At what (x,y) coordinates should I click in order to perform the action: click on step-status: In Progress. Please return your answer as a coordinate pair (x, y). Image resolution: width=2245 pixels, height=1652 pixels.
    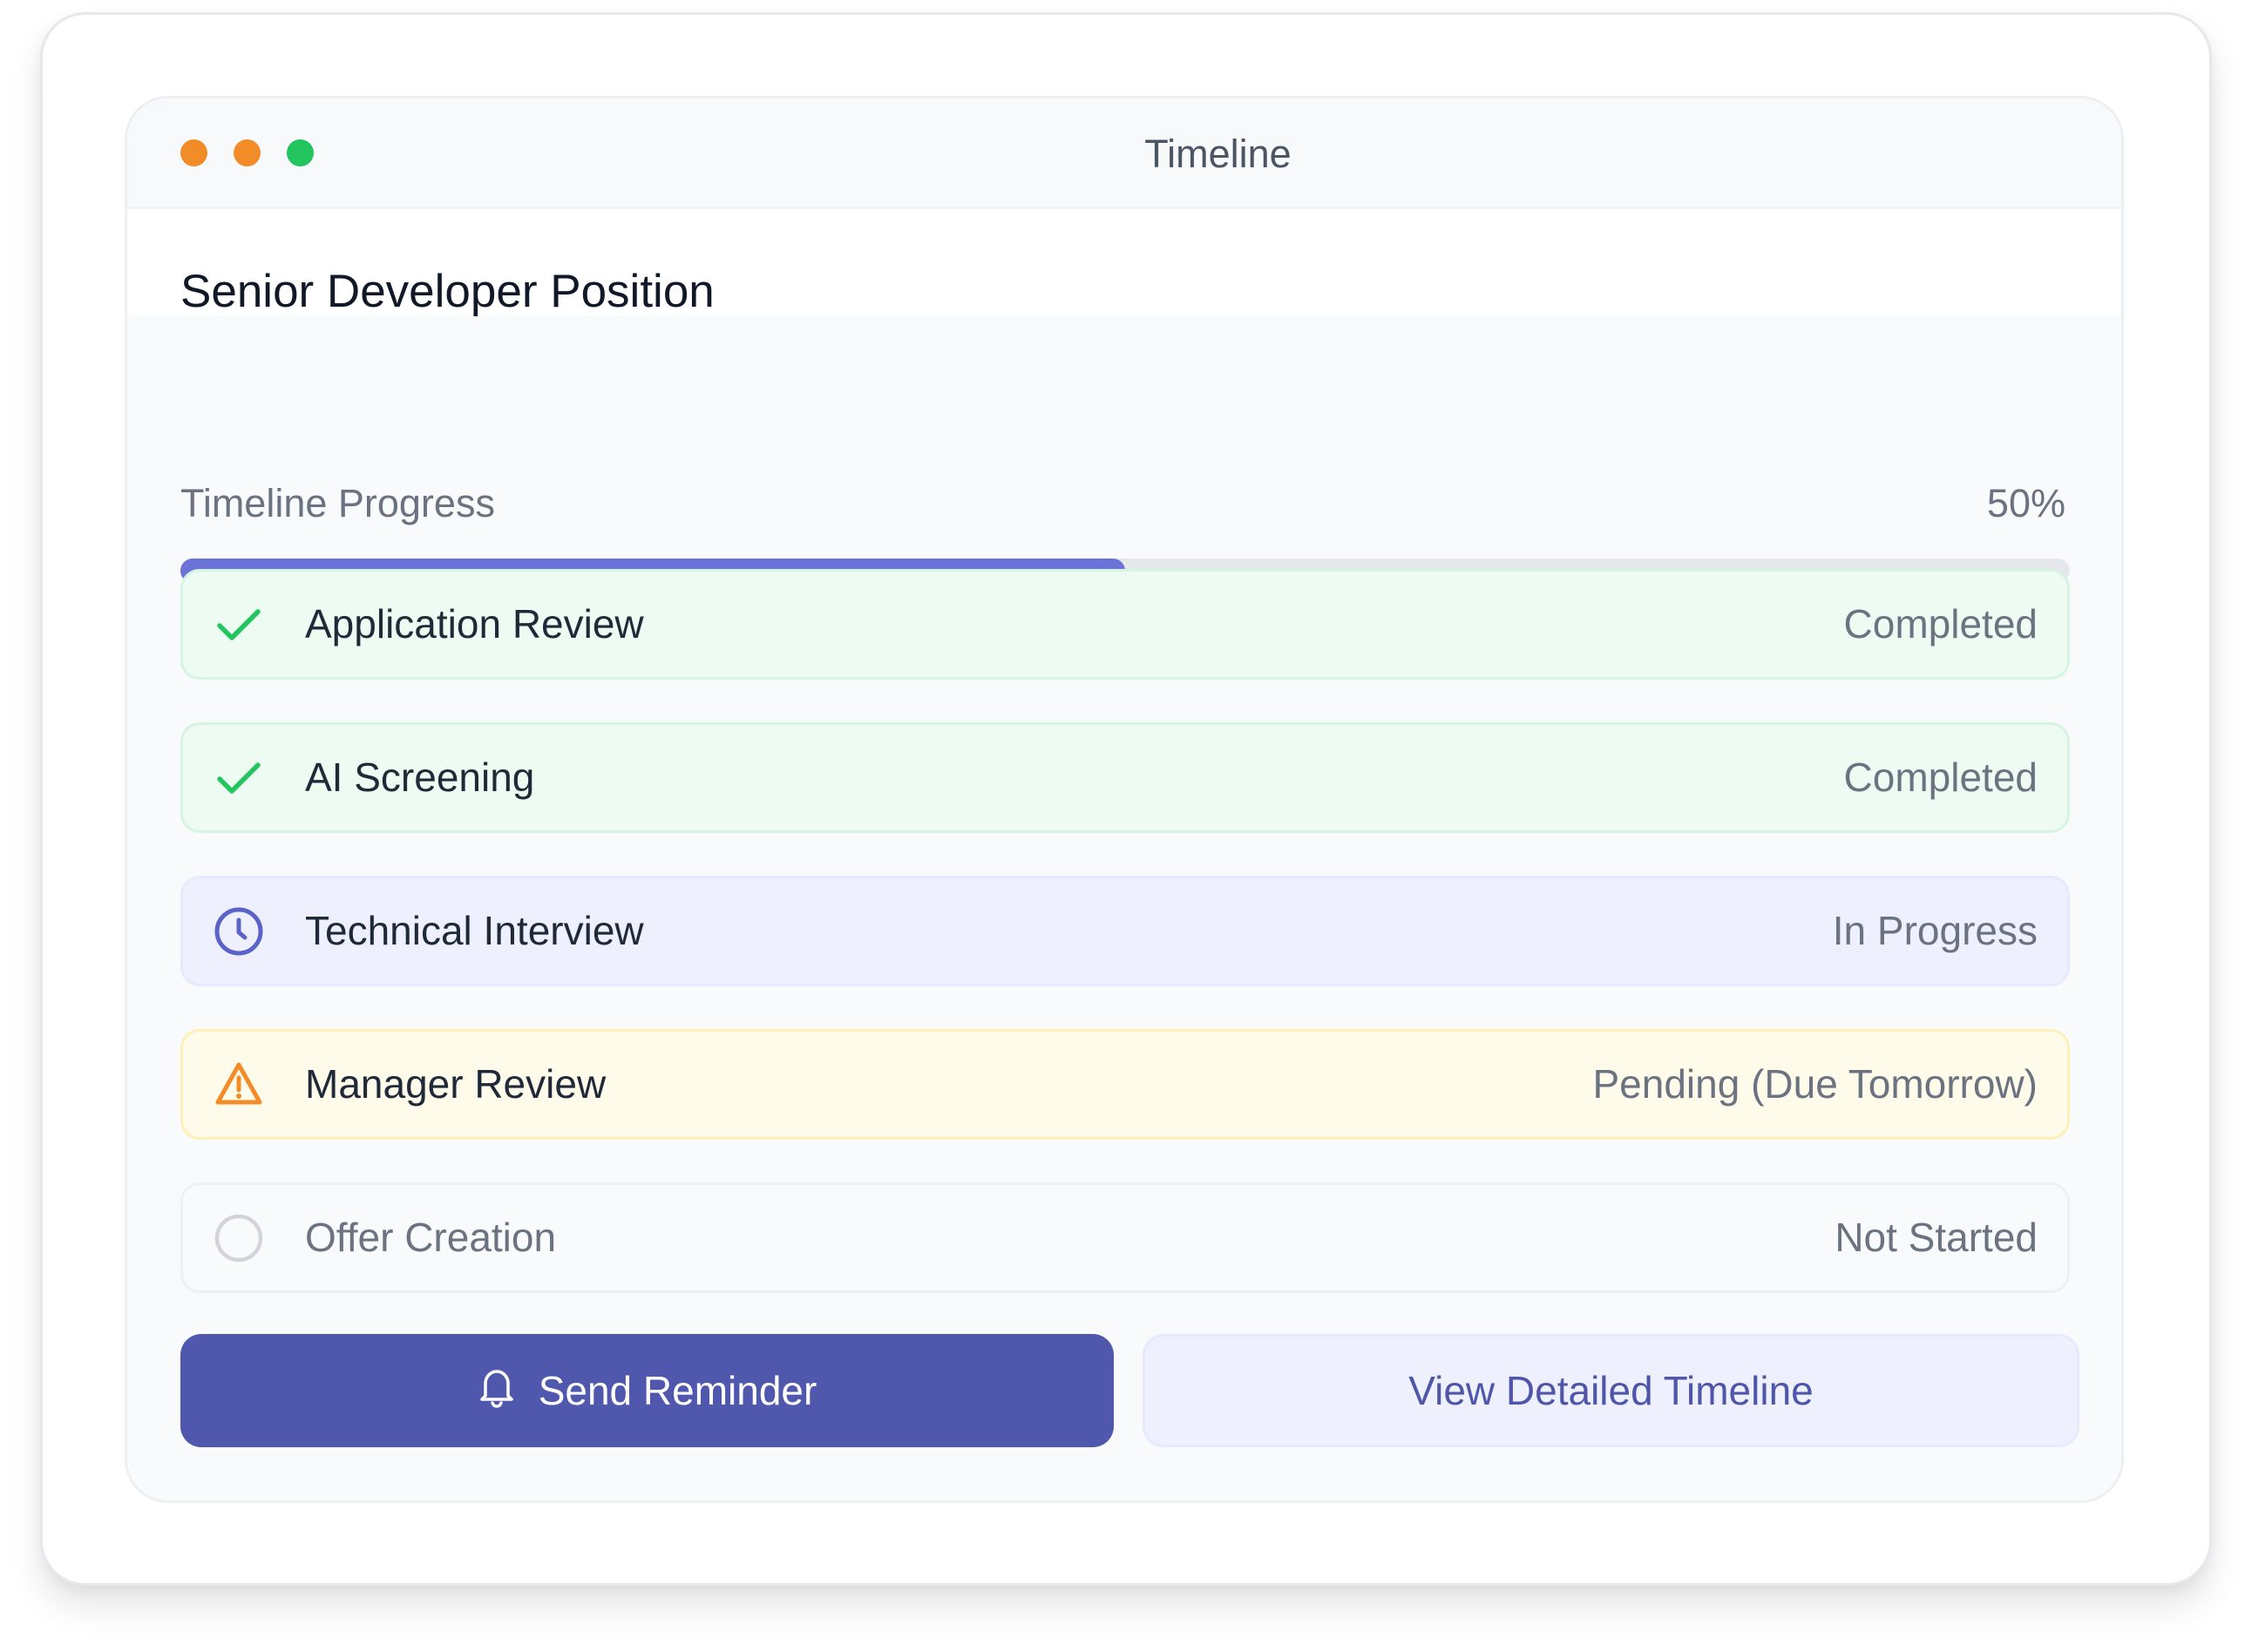
    Looking at the image, I should click on (1935, 931).